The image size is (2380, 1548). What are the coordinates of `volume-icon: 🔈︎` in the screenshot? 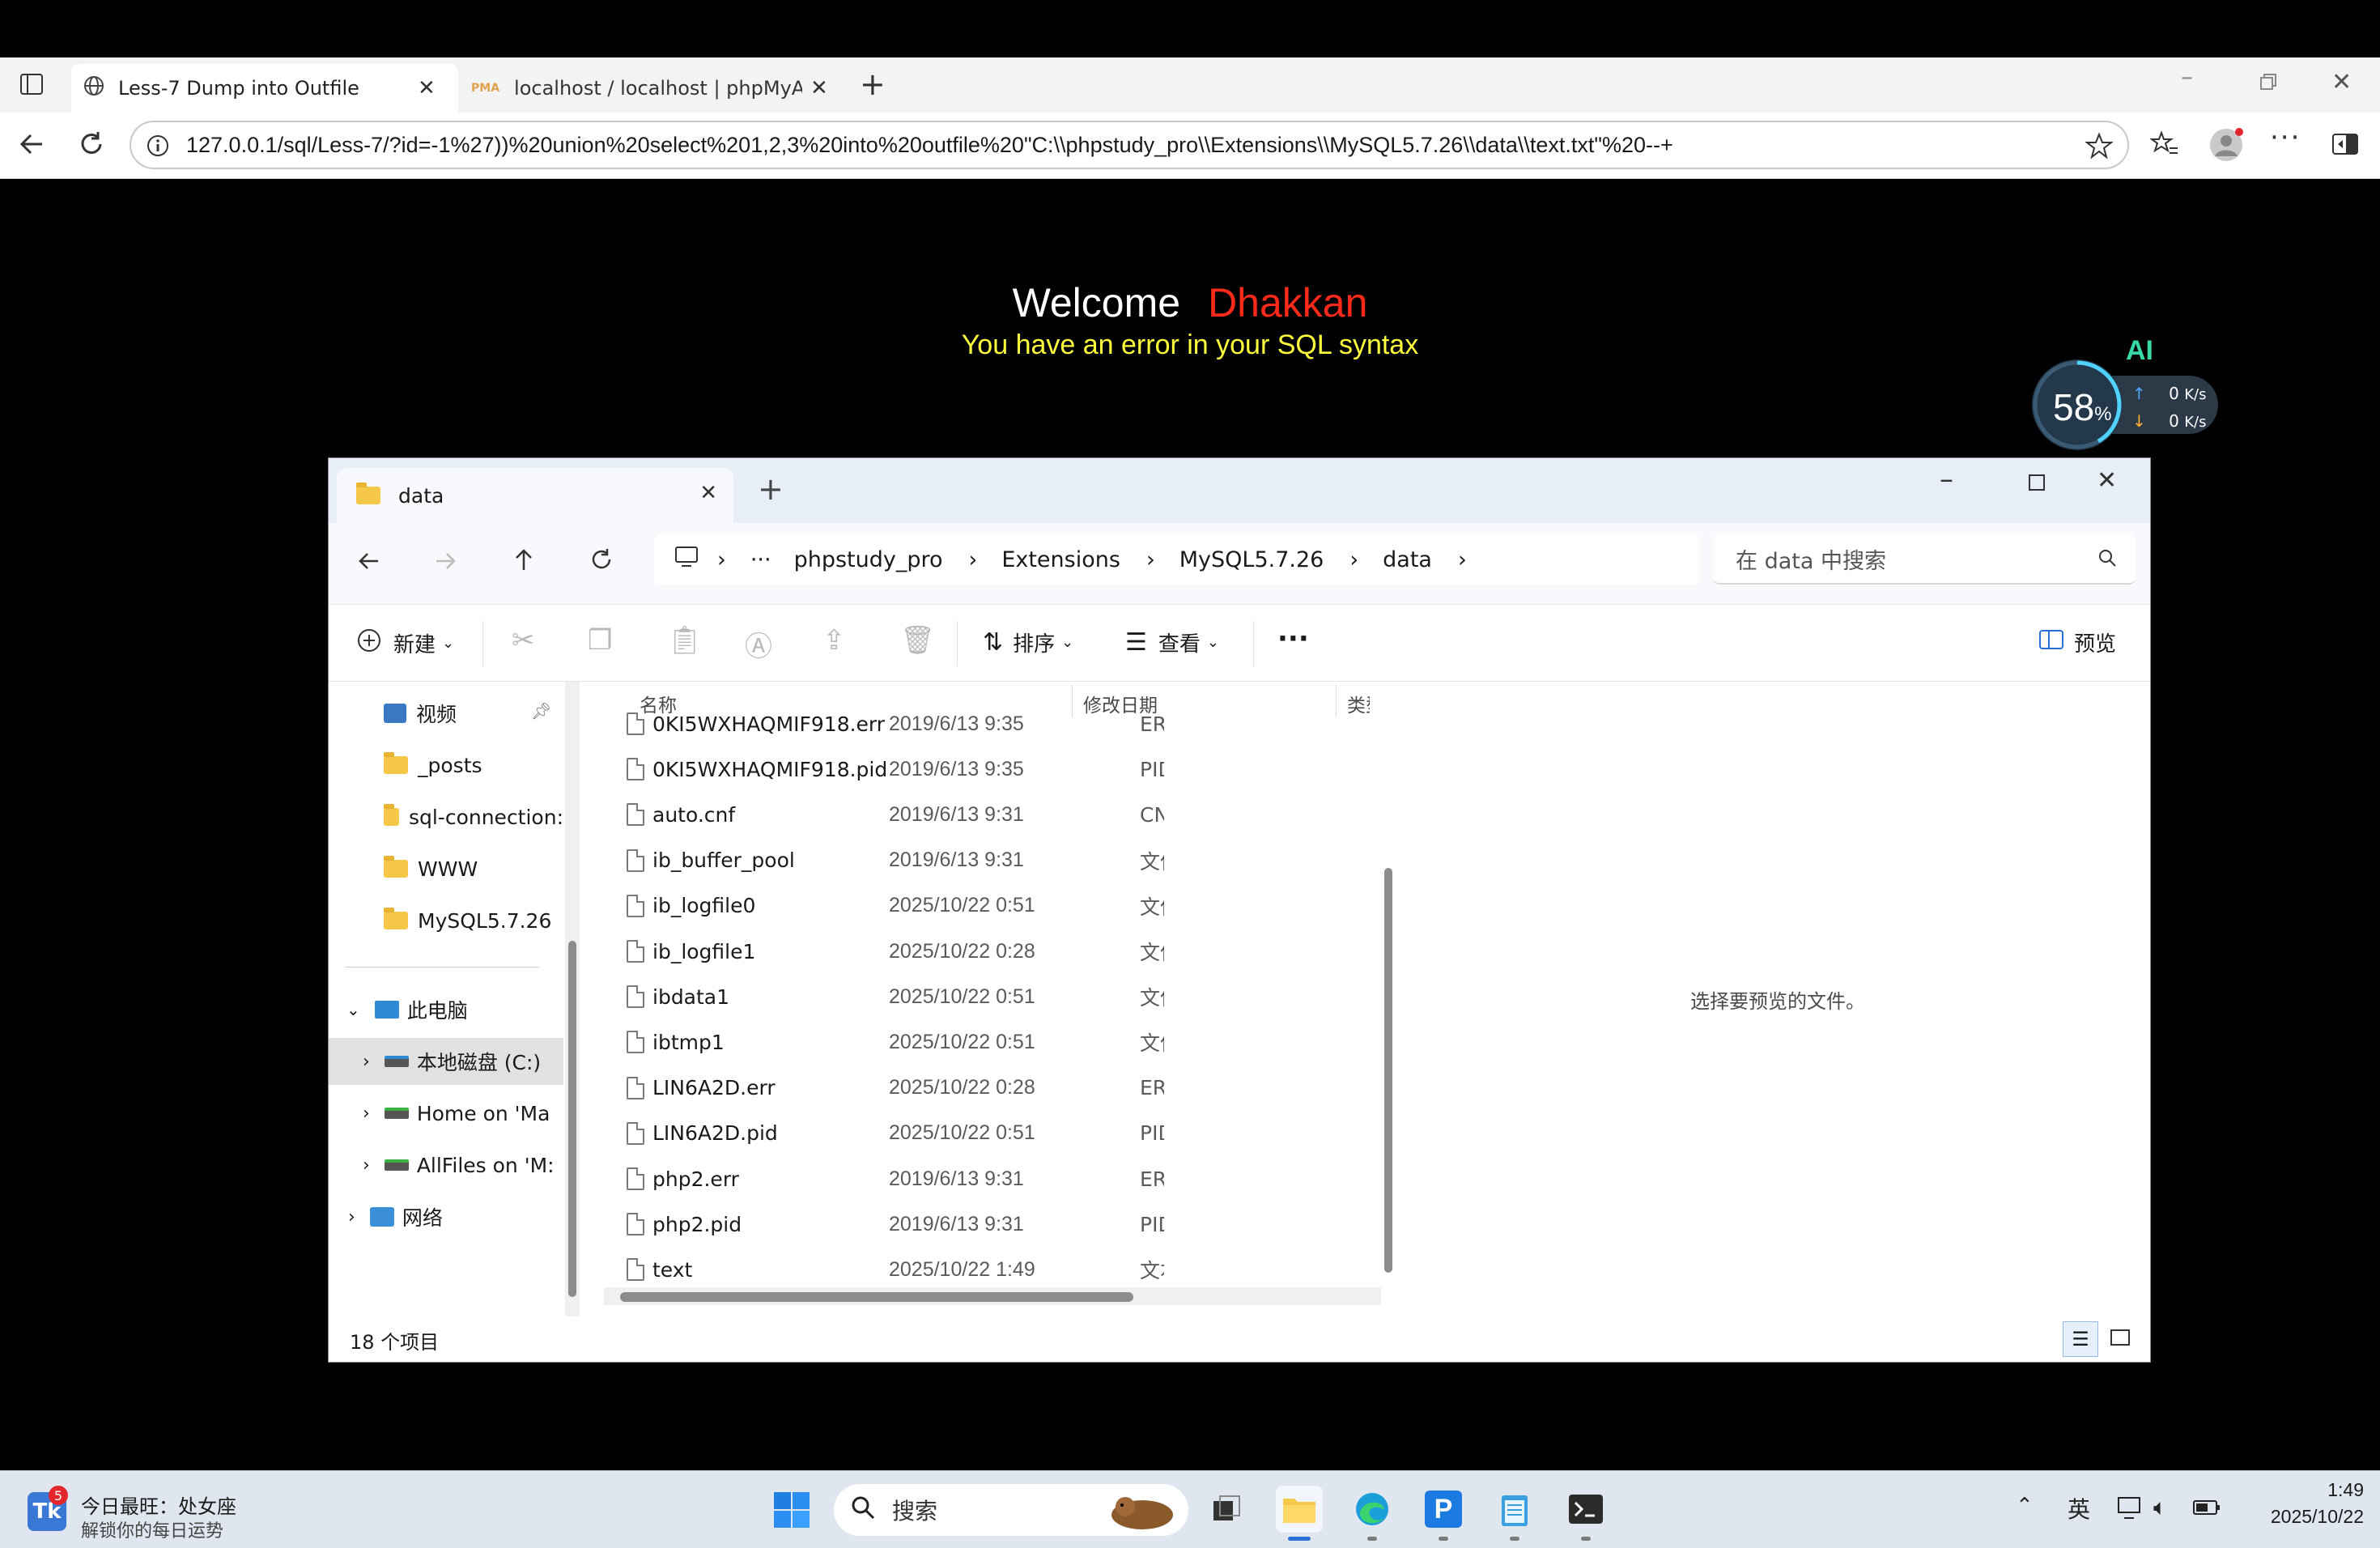 It's located at (2160, 1507).